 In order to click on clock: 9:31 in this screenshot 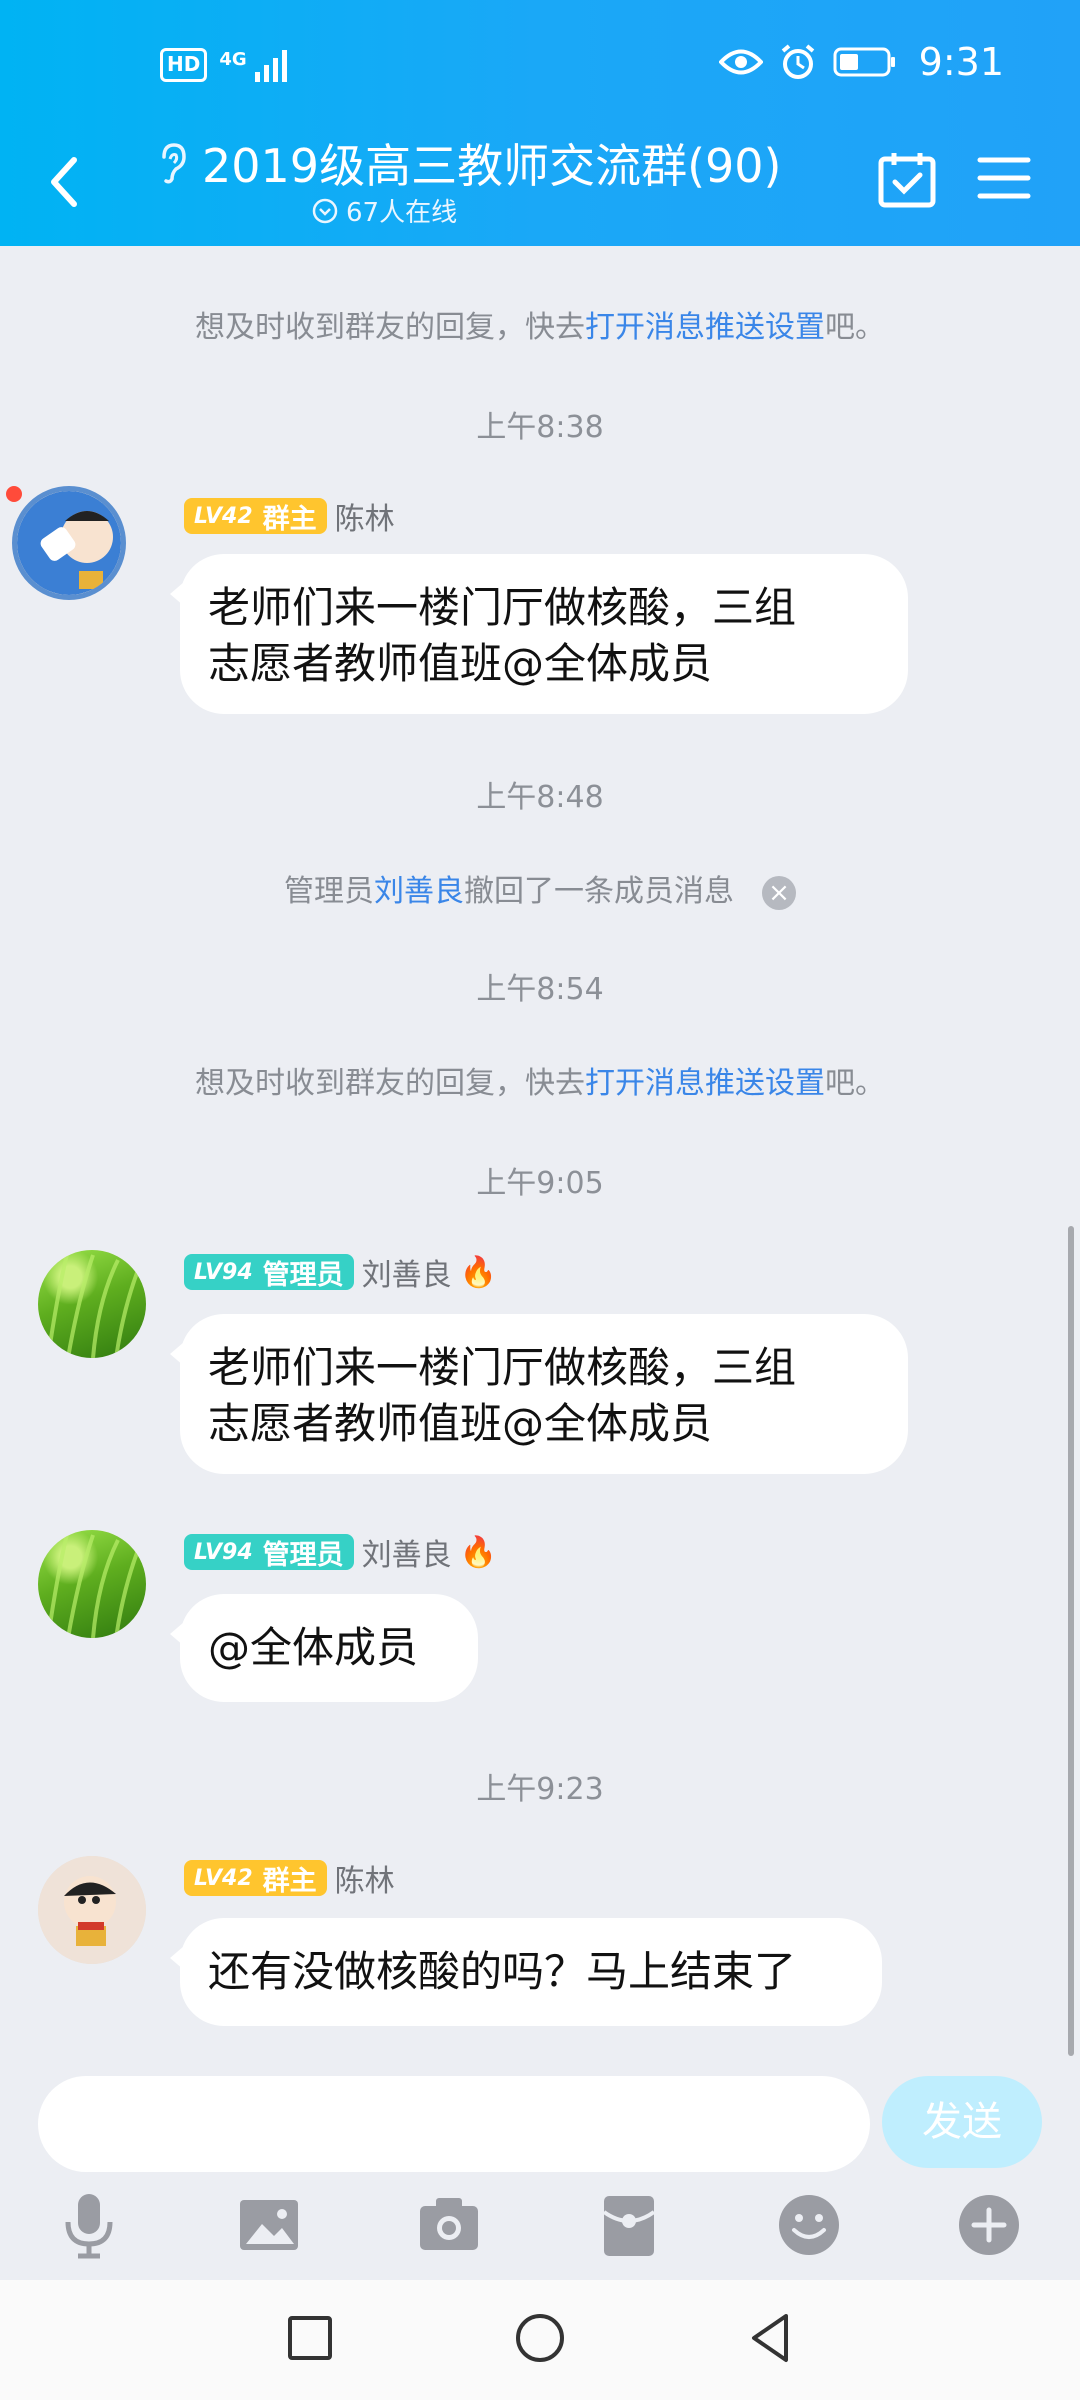, I will do `click(961, 62)`.